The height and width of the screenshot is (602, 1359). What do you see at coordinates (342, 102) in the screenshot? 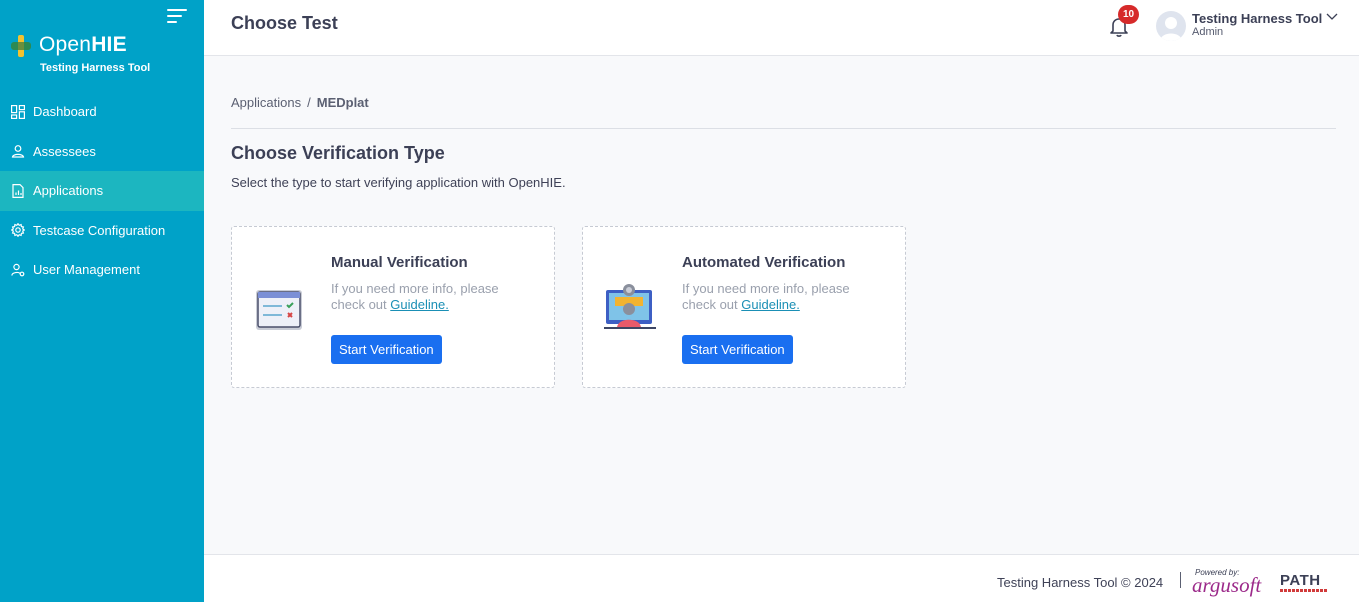
I see `breadcrumb-current: MEDplat` at bounding box center [342, 102].